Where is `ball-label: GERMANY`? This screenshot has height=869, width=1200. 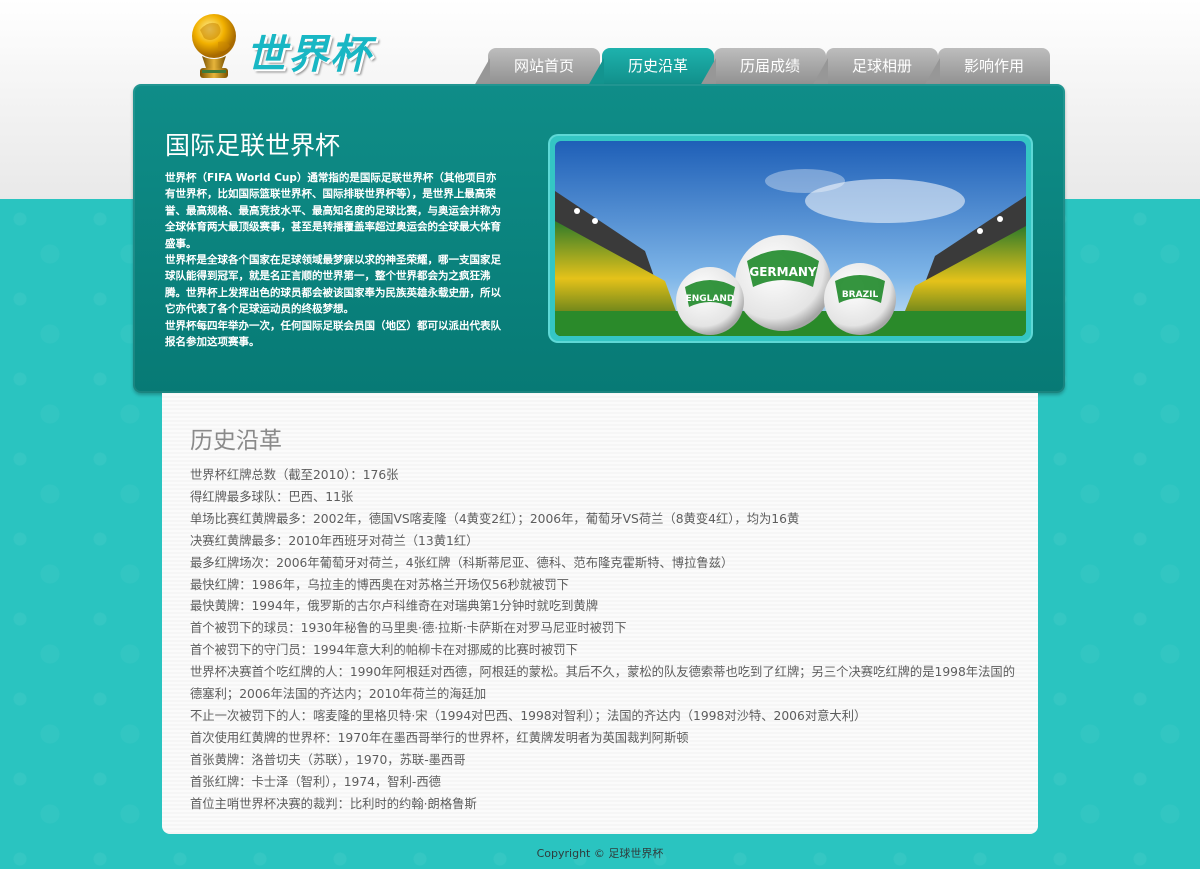 ball-label: GERMANY is located at coordinates (783, 272).